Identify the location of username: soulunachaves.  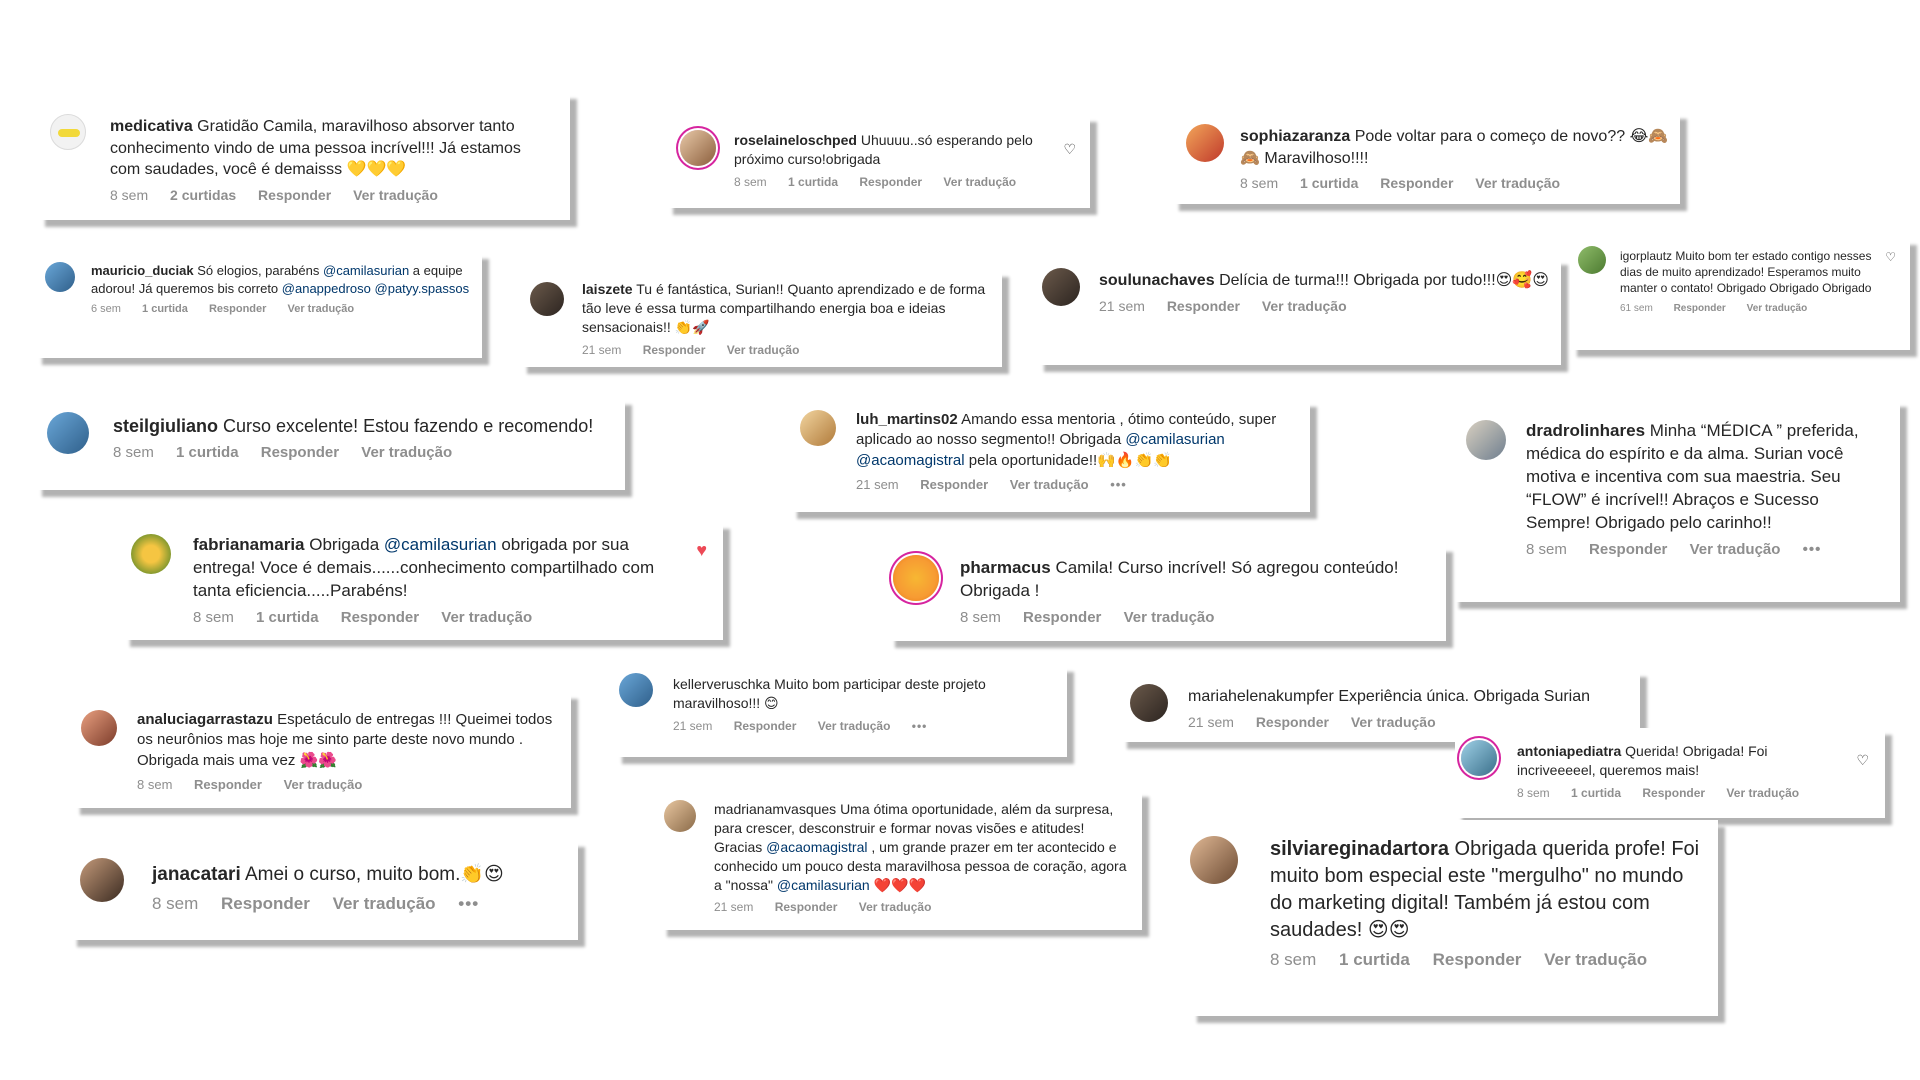
(1157, 280).